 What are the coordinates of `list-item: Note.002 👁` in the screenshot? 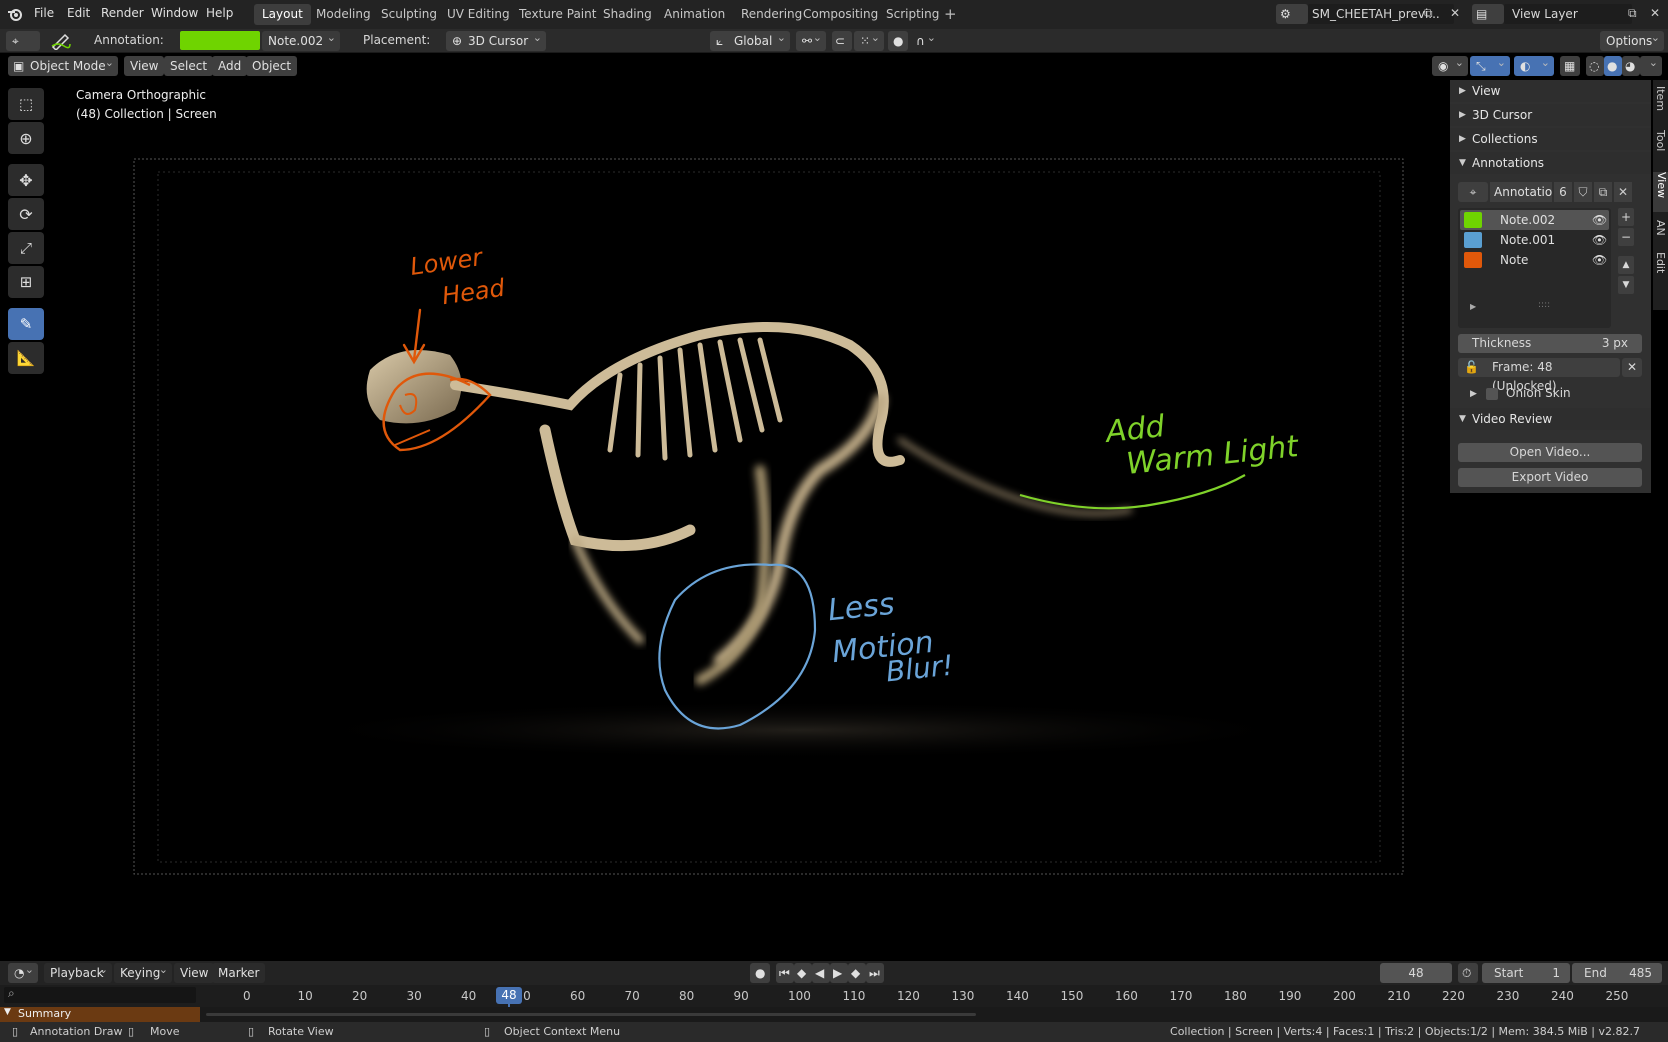 It's located at (1534, 220).